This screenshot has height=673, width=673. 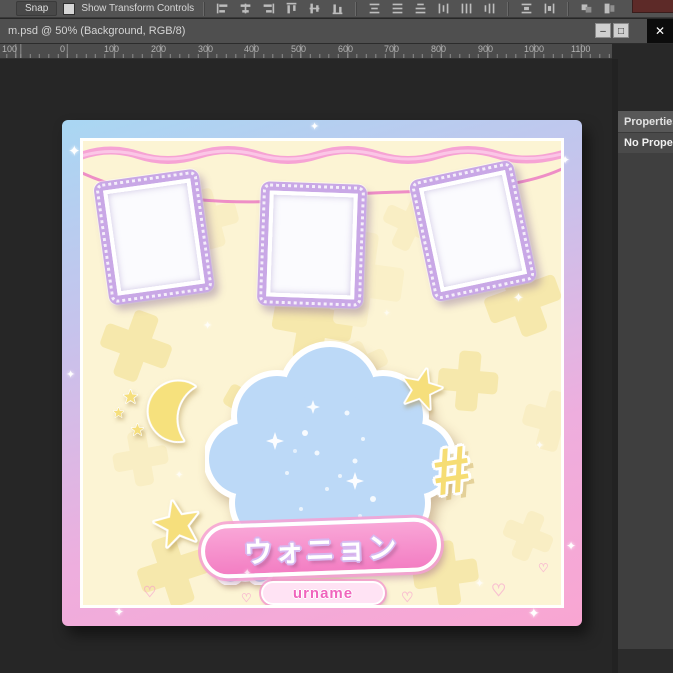 What do you see at coordinates (299, 49) in the screenshot?
I see `ruler-label: 500` at bounding box center [299, 49].